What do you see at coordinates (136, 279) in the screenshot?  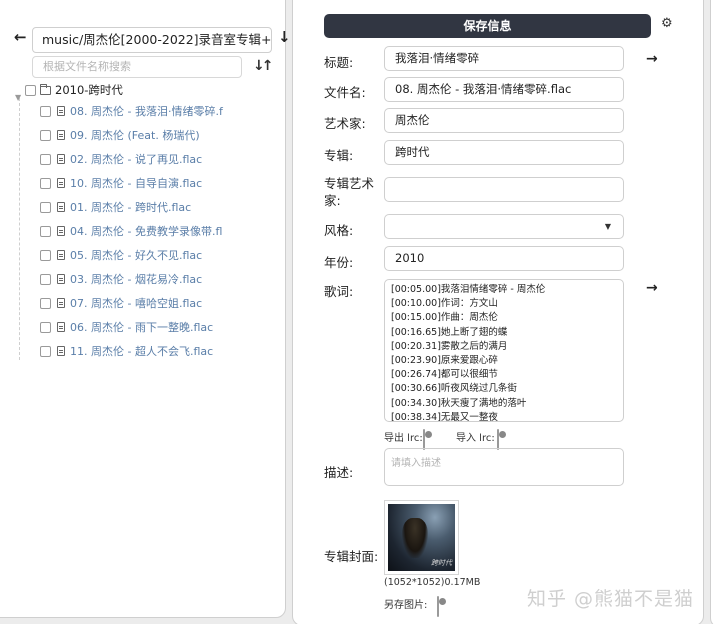 I see `file-name: 03. 周杰伦 - 烟花易冷.flac` at bounding box center [136, 279].